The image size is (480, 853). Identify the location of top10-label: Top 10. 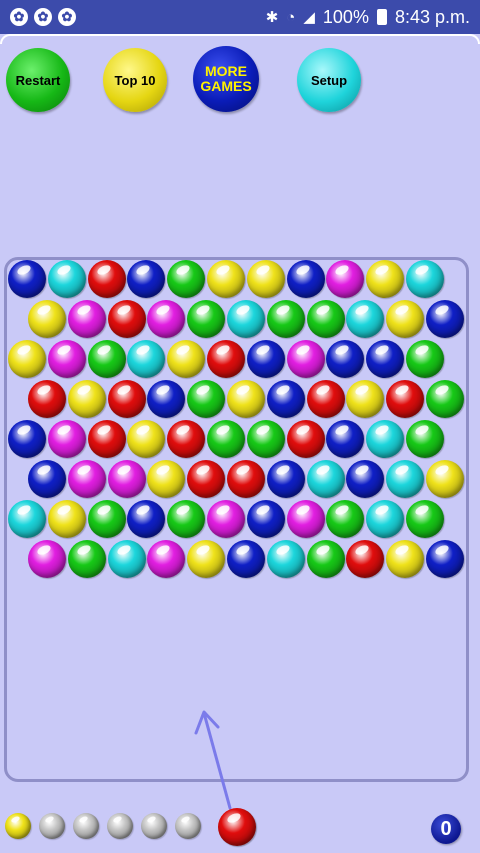
(135, 80).